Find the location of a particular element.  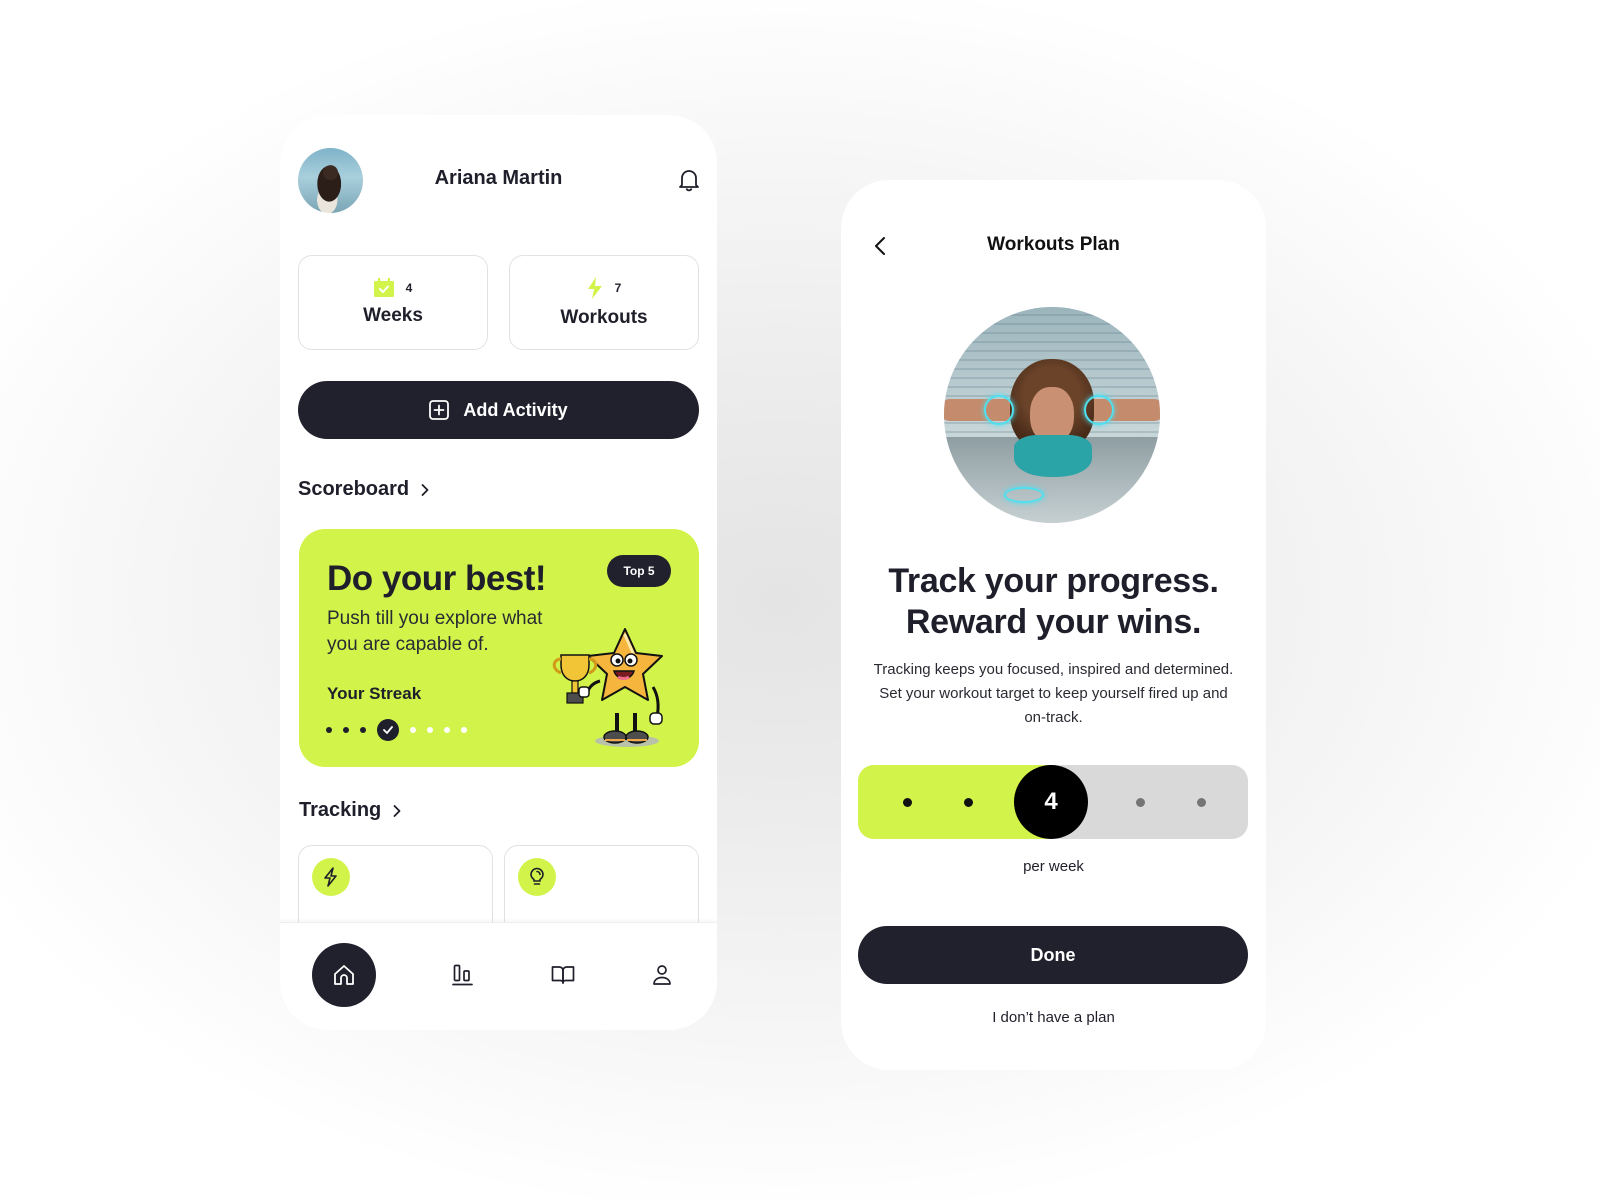

nav-home is located at coordinates (344, 975).